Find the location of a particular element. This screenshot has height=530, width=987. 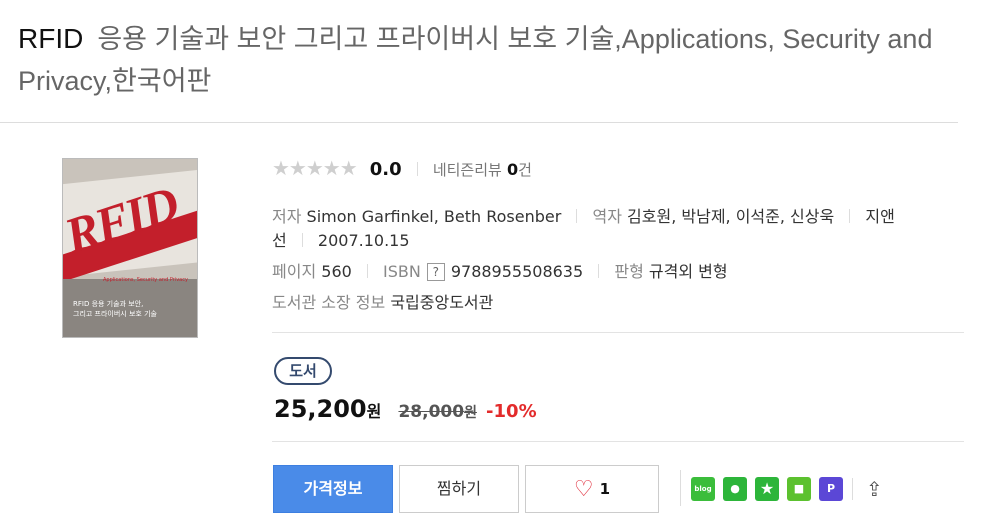

price-row: 25,200원 28,000원 -10% is located at coordinates (405, 409).